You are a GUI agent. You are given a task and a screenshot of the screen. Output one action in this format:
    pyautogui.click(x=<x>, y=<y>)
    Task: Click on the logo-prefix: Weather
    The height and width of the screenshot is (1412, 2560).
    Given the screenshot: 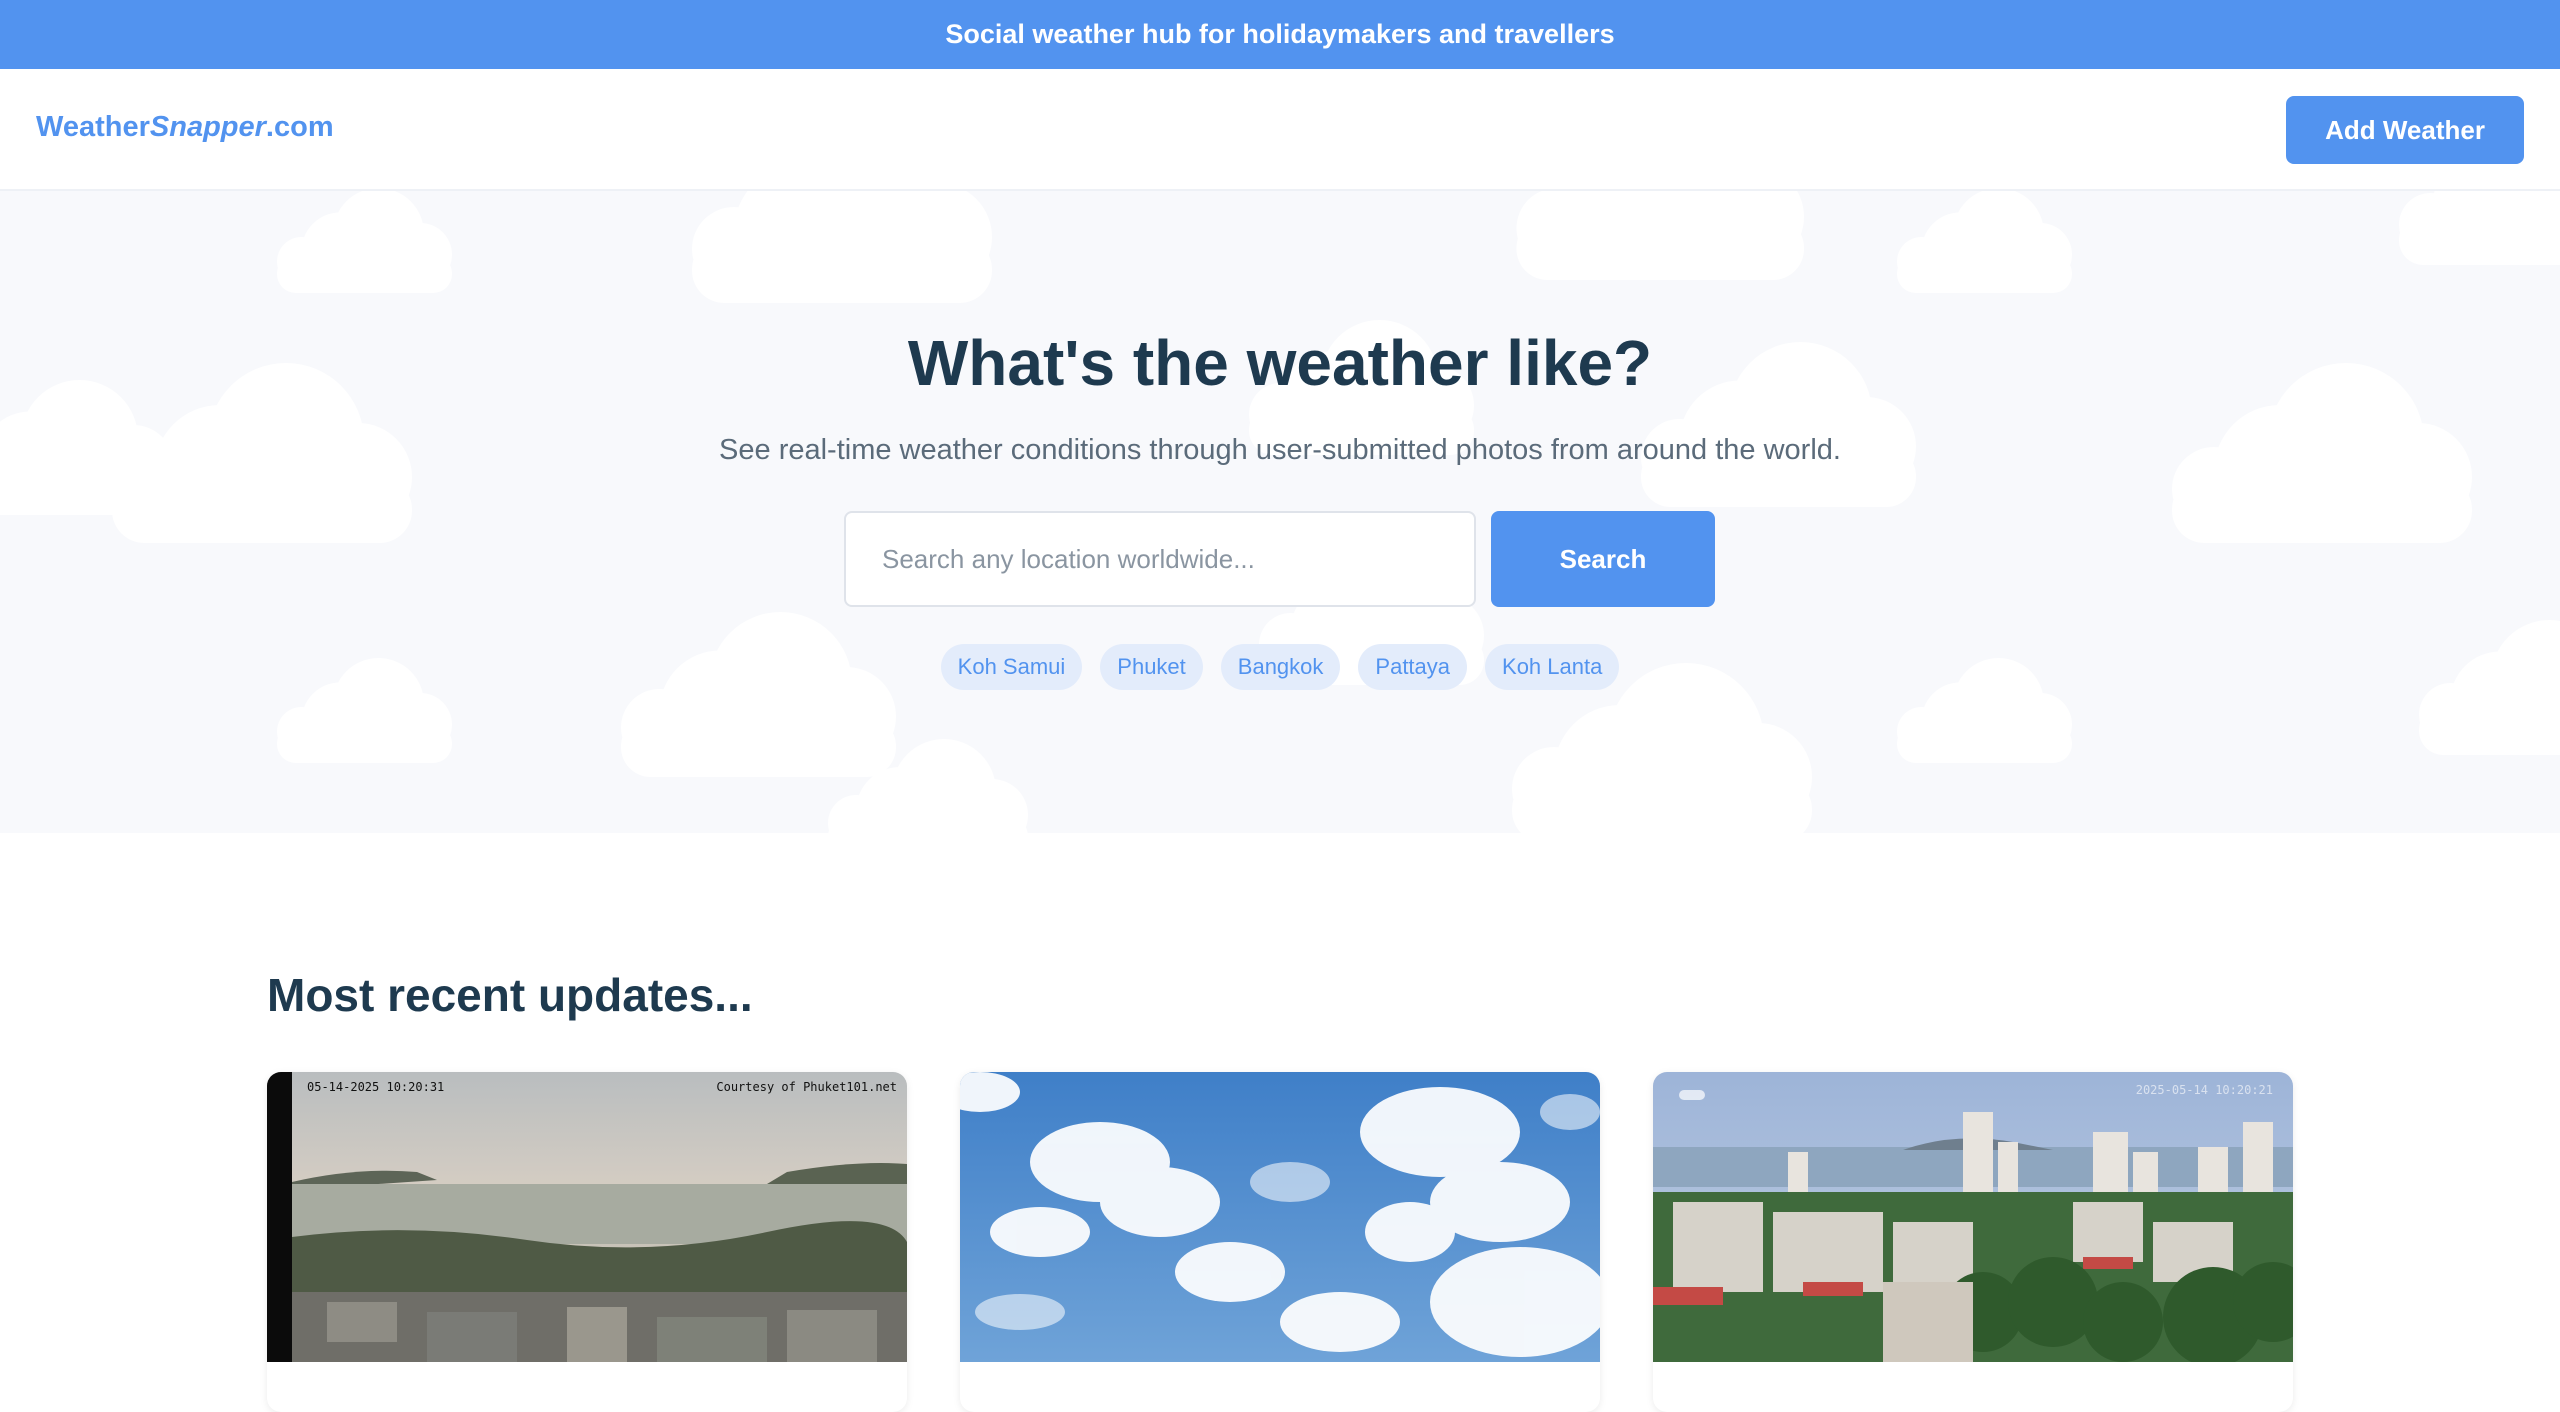 What is the action you would take?
    pyautogui.click(x=93, y=127)
    